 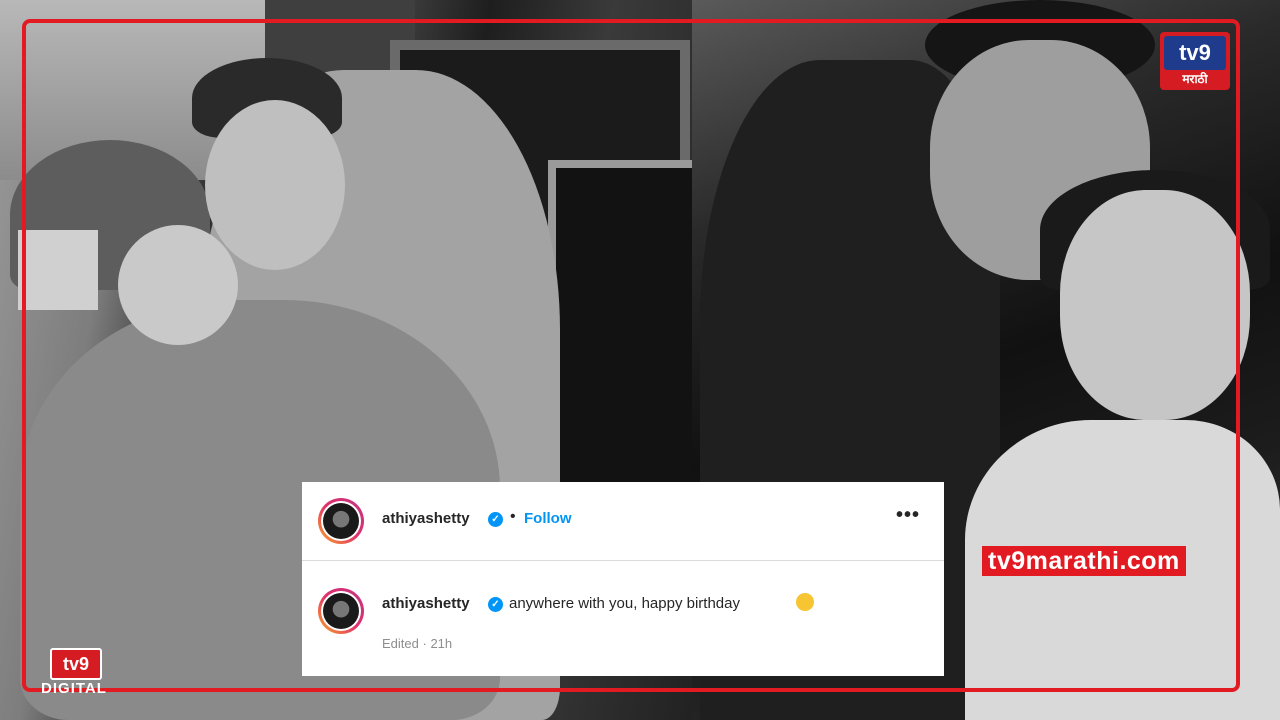 I want to click on tv9-digital-logo: tv9 DIGITAL, so click(x=74, y=674).